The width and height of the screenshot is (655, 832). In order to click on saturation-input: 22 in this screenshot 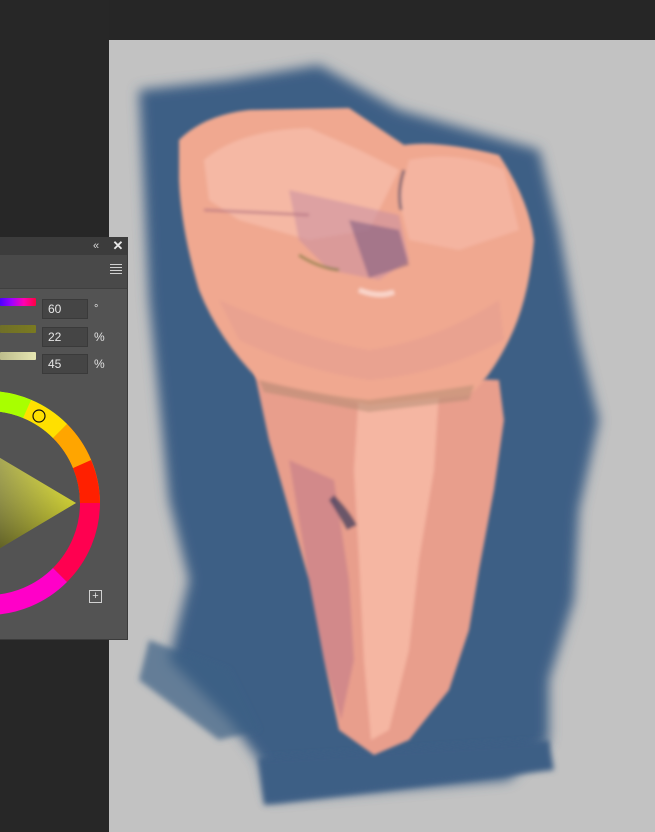, I will do `click(65, 337)`.